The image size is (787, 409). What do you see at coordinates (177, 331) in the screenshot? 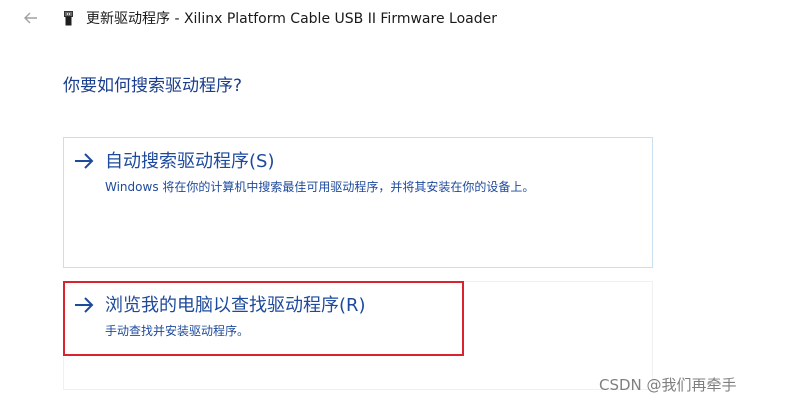
I see `option-description: 手动查找并安装驱动程序。` at bounding box center [177, 331].